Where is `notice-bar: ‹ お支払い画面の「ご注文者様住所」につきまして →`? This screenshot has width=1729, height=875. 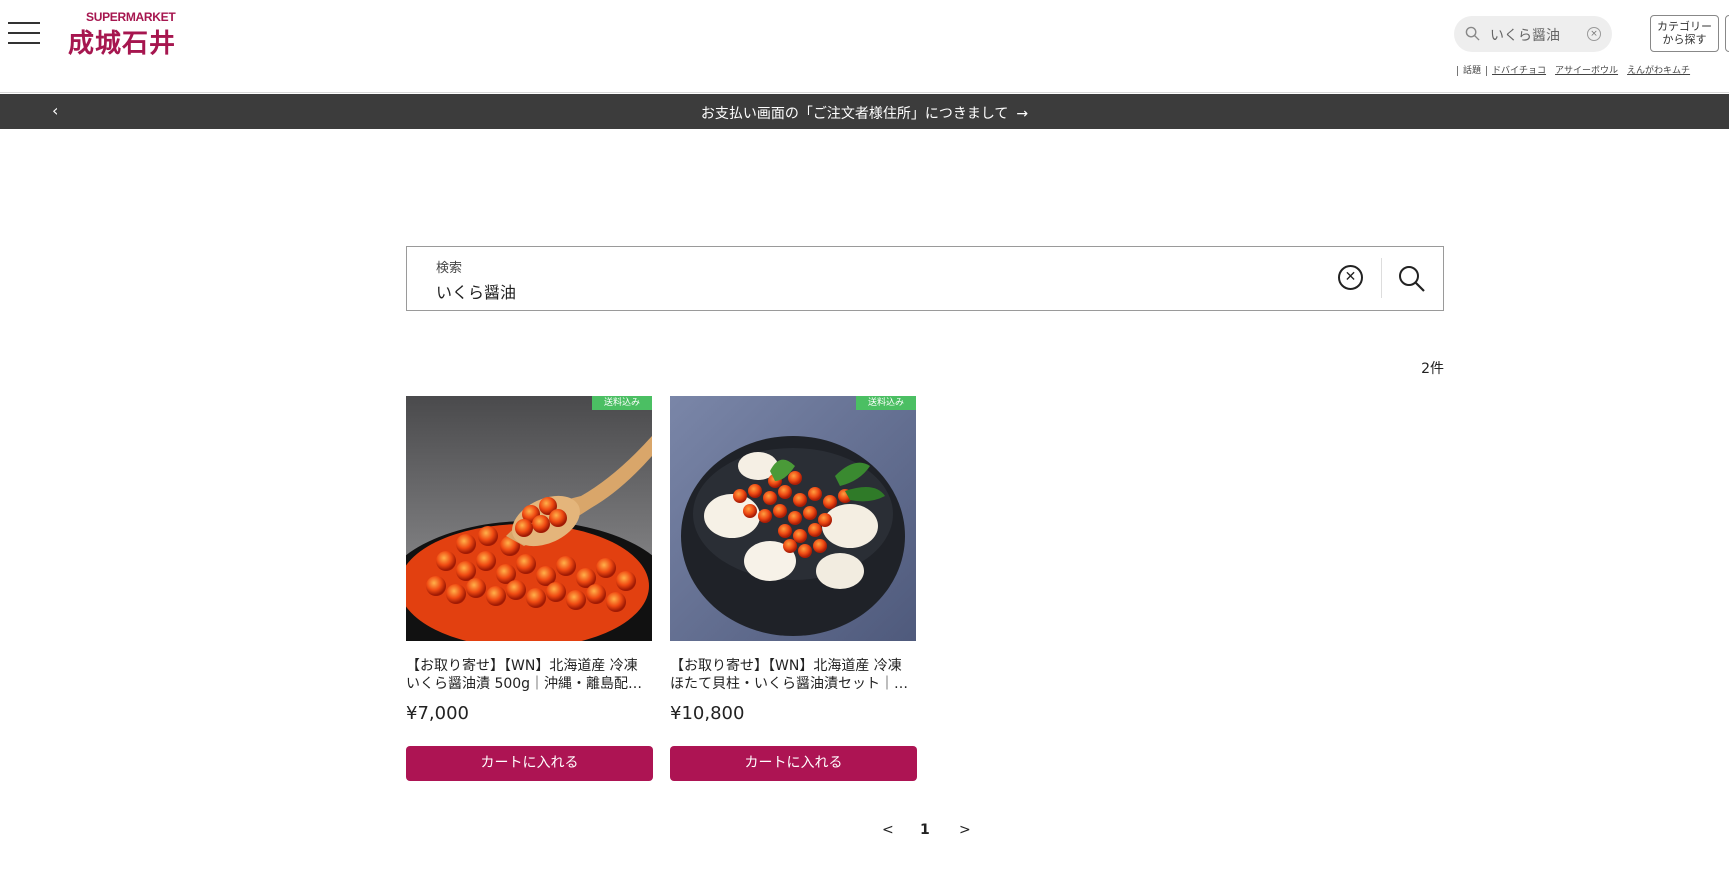
notice-bar: ‹ お支払い画面の「ご注文者様住所」につきまして → is located at coordinates (864, 111).